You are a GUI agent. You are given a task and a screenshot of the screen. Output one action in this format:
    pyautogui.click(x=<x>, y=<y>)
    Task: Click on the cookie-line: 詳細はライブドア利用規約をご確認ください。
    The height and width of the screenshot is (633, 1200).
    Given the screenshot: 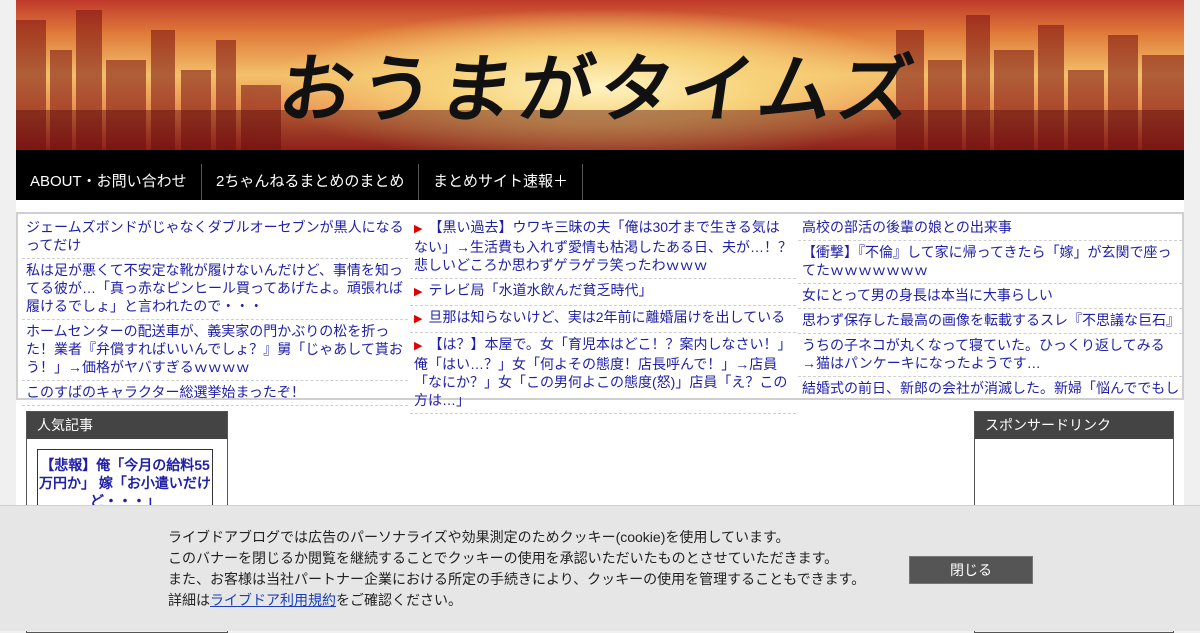 What is the action you would take?
    pyautogui.click(x=516, y=600)
    